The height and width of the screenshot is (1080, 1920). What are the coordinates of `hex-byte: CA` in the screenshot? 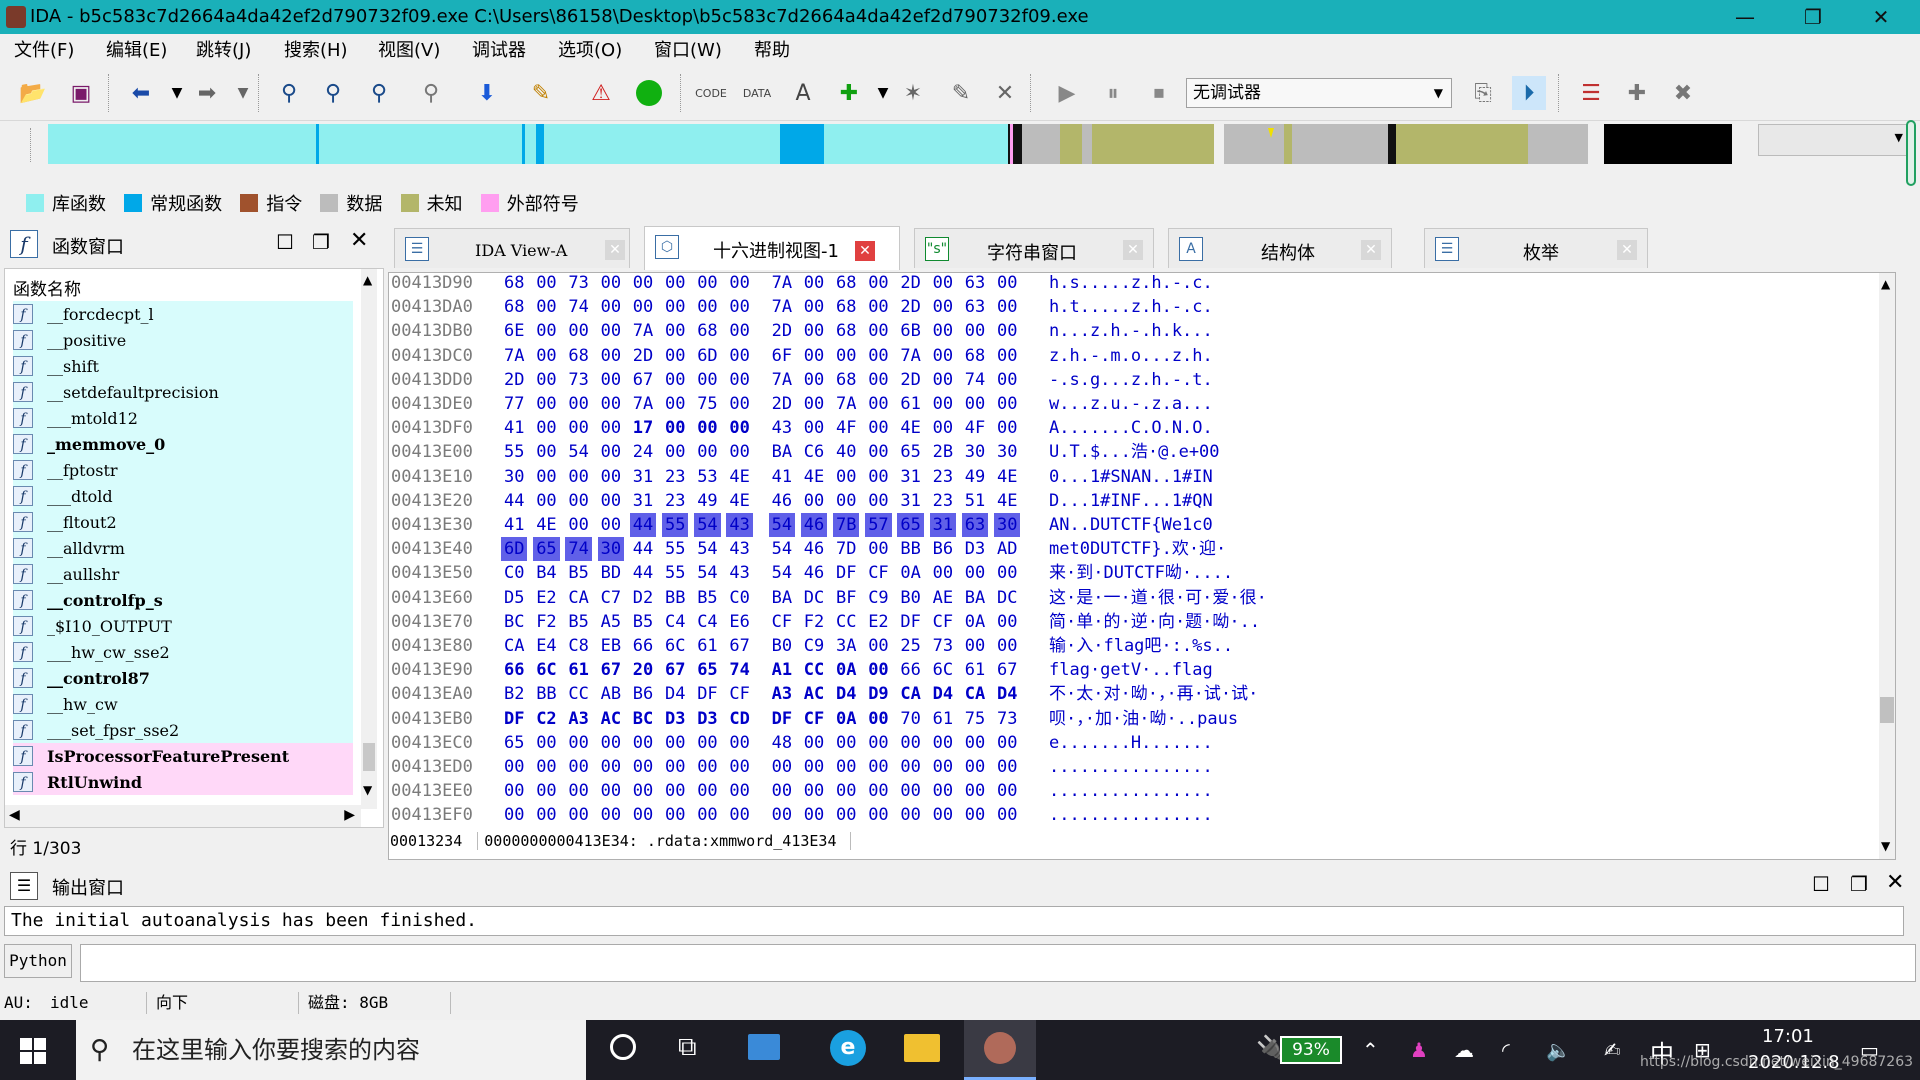 It's located at (514, 646).